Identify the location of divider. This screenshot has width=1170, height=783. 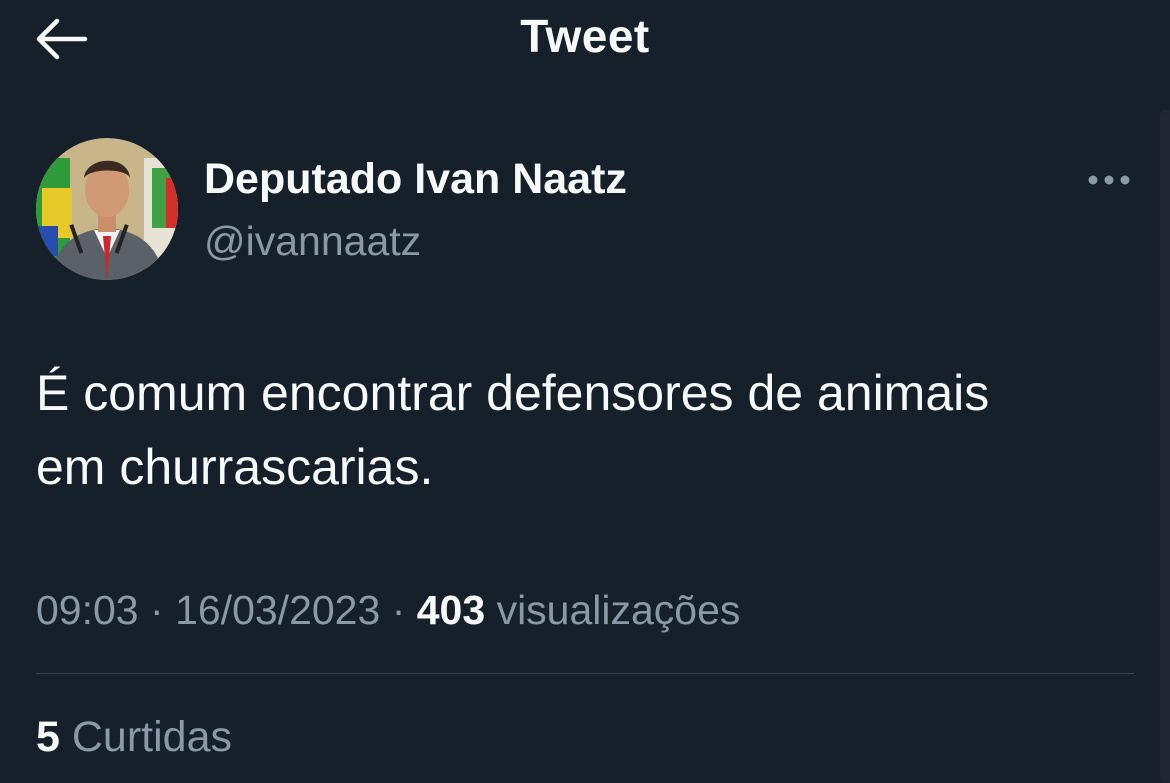
(585, 673).